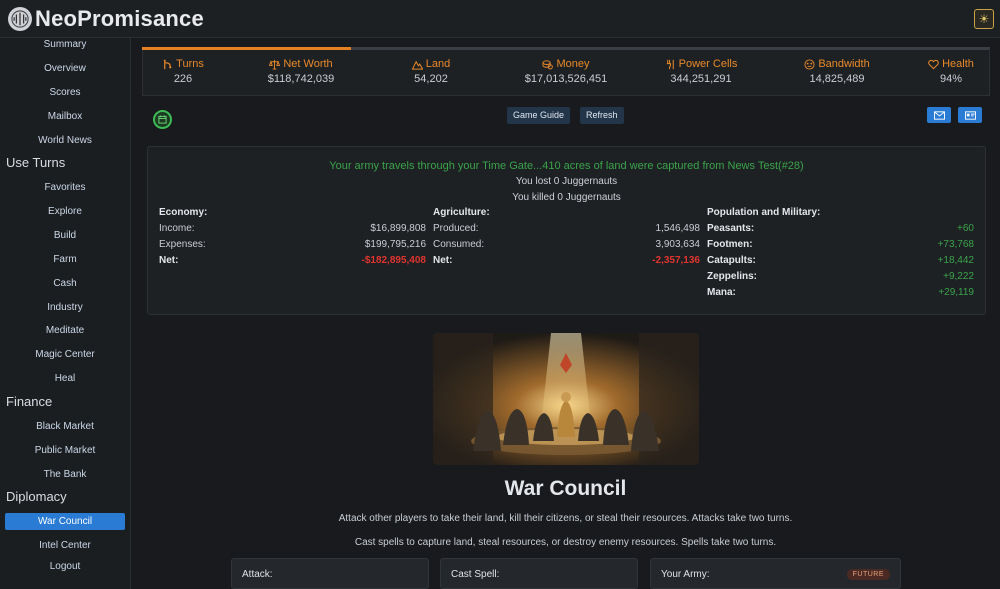 The image size is (1000, 589). I want to click on sidebar-item-mailbox: Mailbox, so click(65, 116).